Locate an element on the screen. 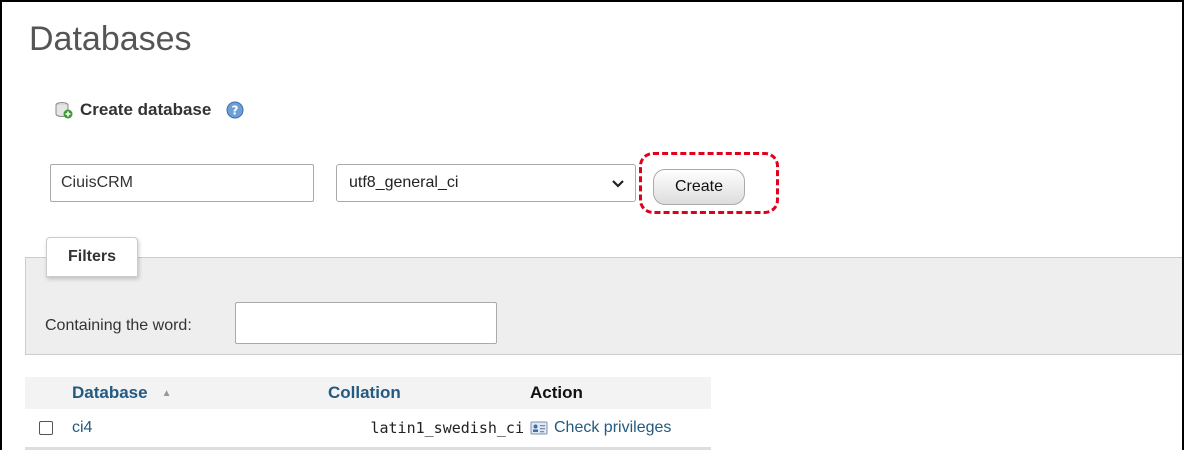 The image size is (1184, 452). header-action: Action is located at coordinates (556, 392).